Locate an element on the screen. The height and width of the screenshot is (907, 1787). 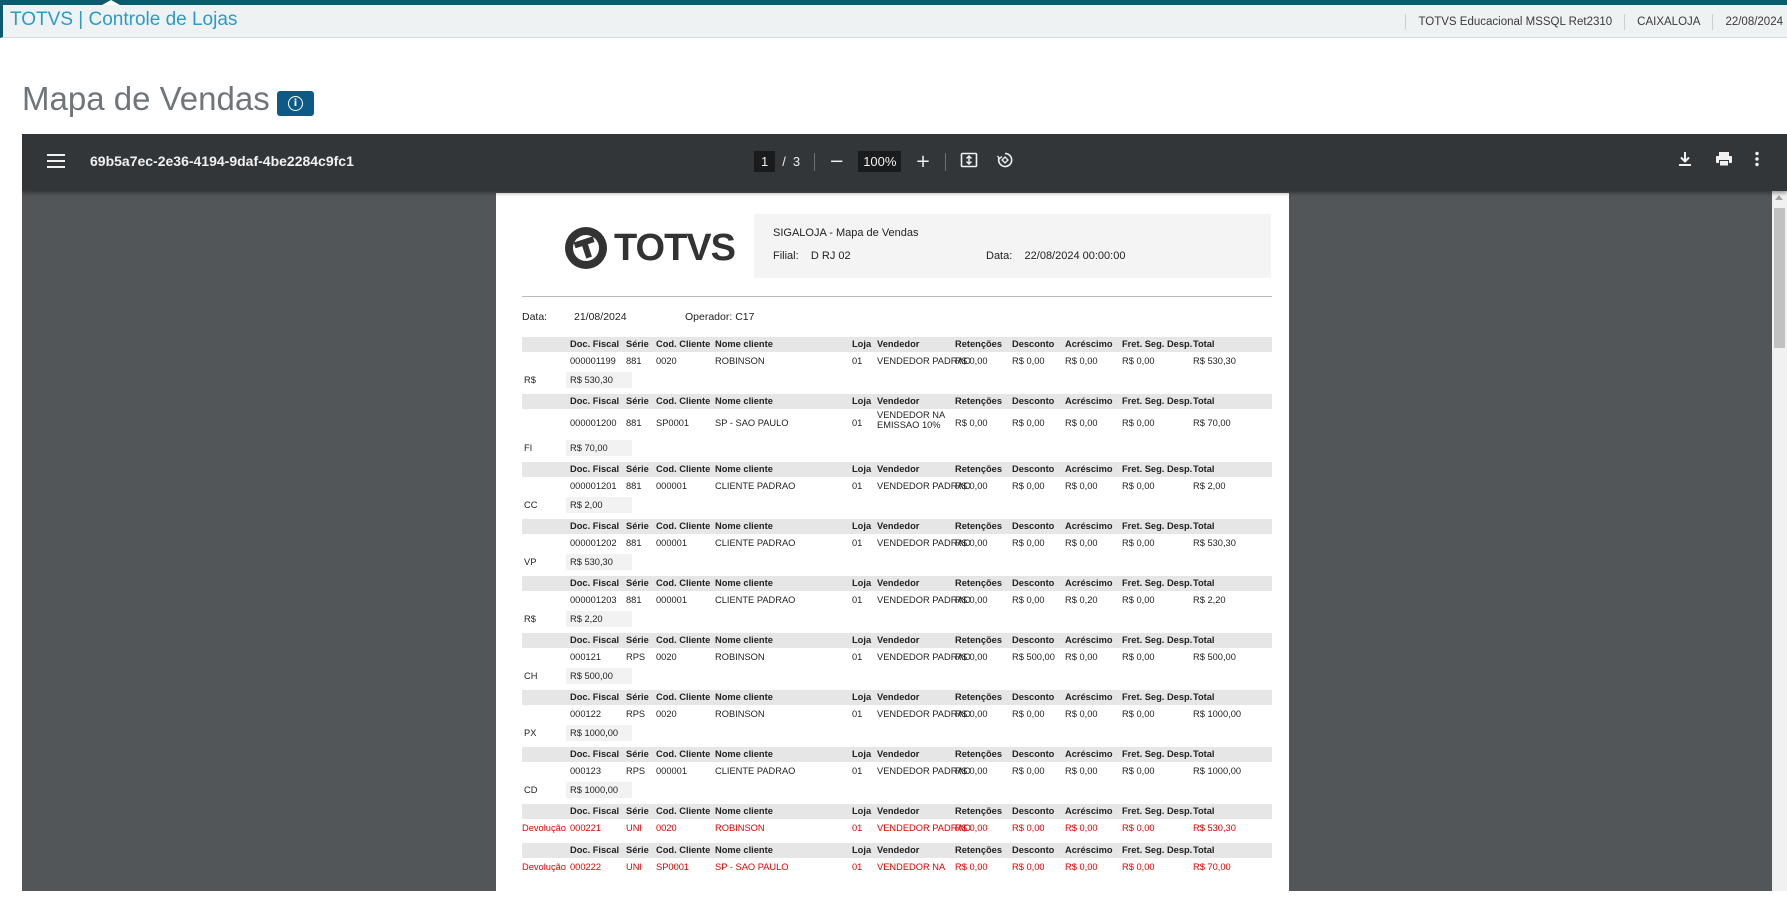
table-cell: ROBINSON is located at coordinates (740, 657).